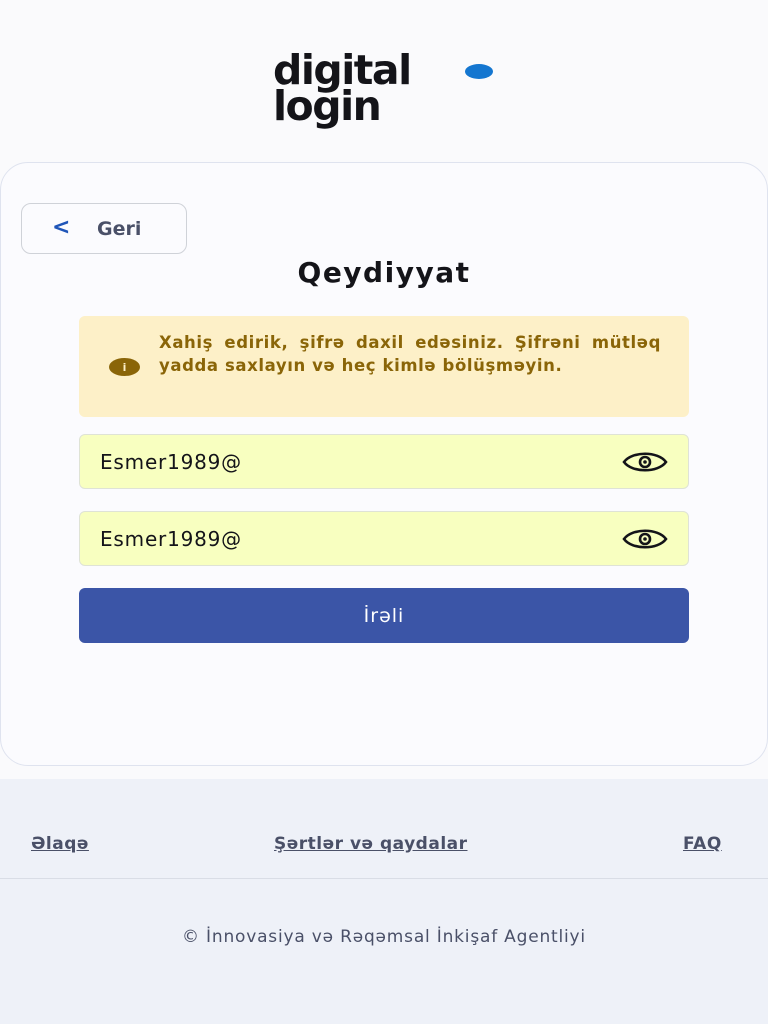 The image size is (768, 1024). What do you see at coordinates (384, 615) in the screenshot?
I see `next-button: İrəli` at bounding box center [384, 615].